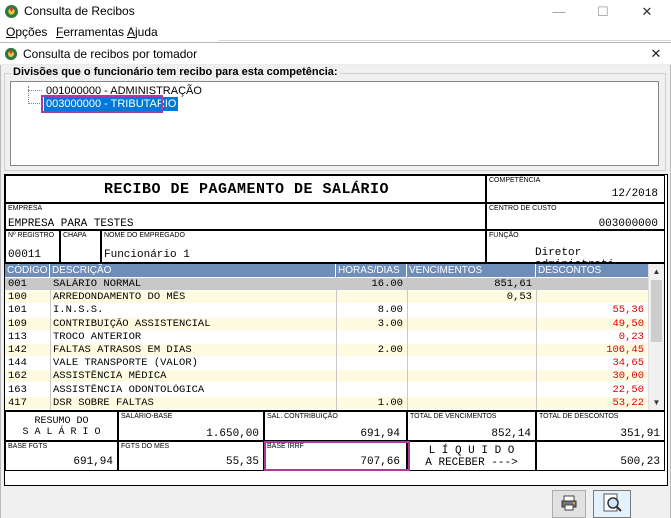 The width and height of the screenshot is (671, 518). What do you see at coordinates (102, 104) in the screenshot?
I see `selection-highlight` at bounding box center [102, 104].